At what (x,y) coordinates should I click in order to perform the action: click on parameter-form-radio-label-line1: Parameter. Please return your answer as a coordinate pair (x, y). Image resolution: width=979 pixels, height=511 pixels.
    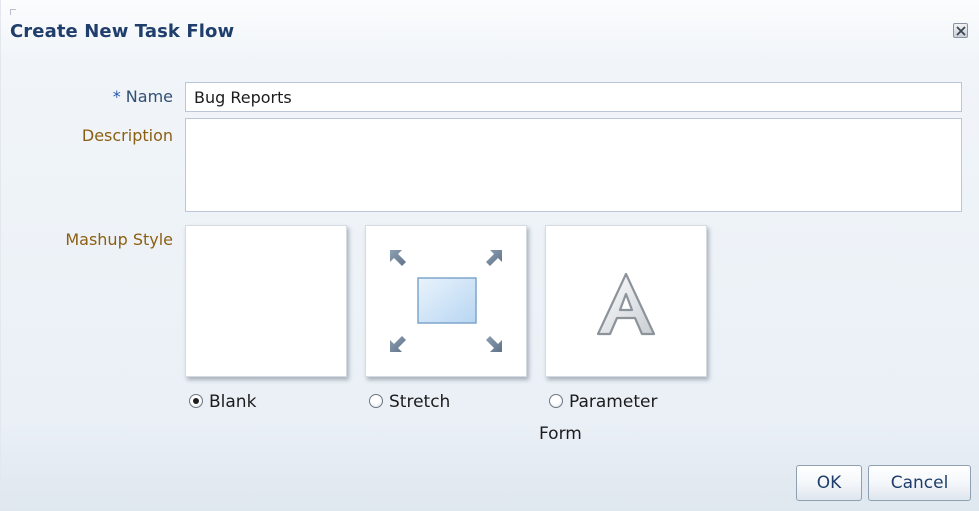
    Looking at the image, I should click on (613, 402).